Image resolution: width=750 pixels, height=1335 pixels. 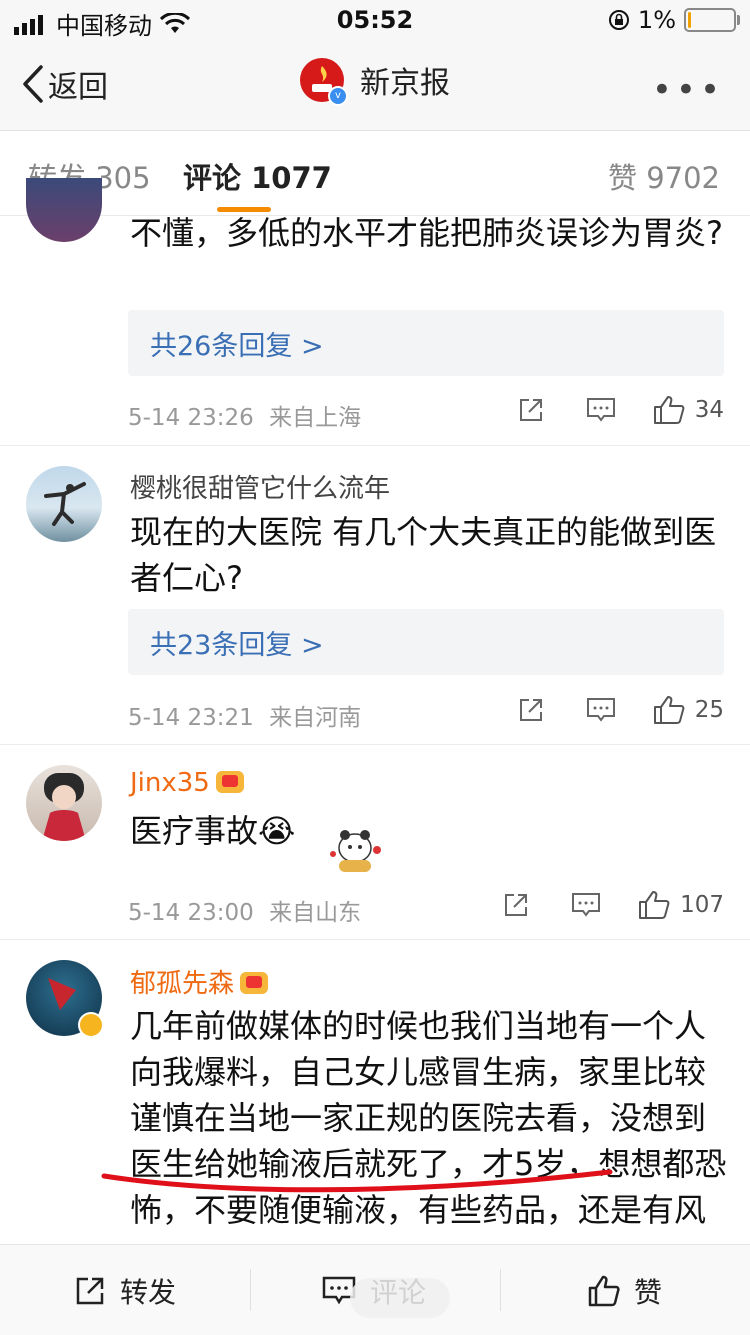 I want to click on like-button: 赞, so click(x=625, y=1291).